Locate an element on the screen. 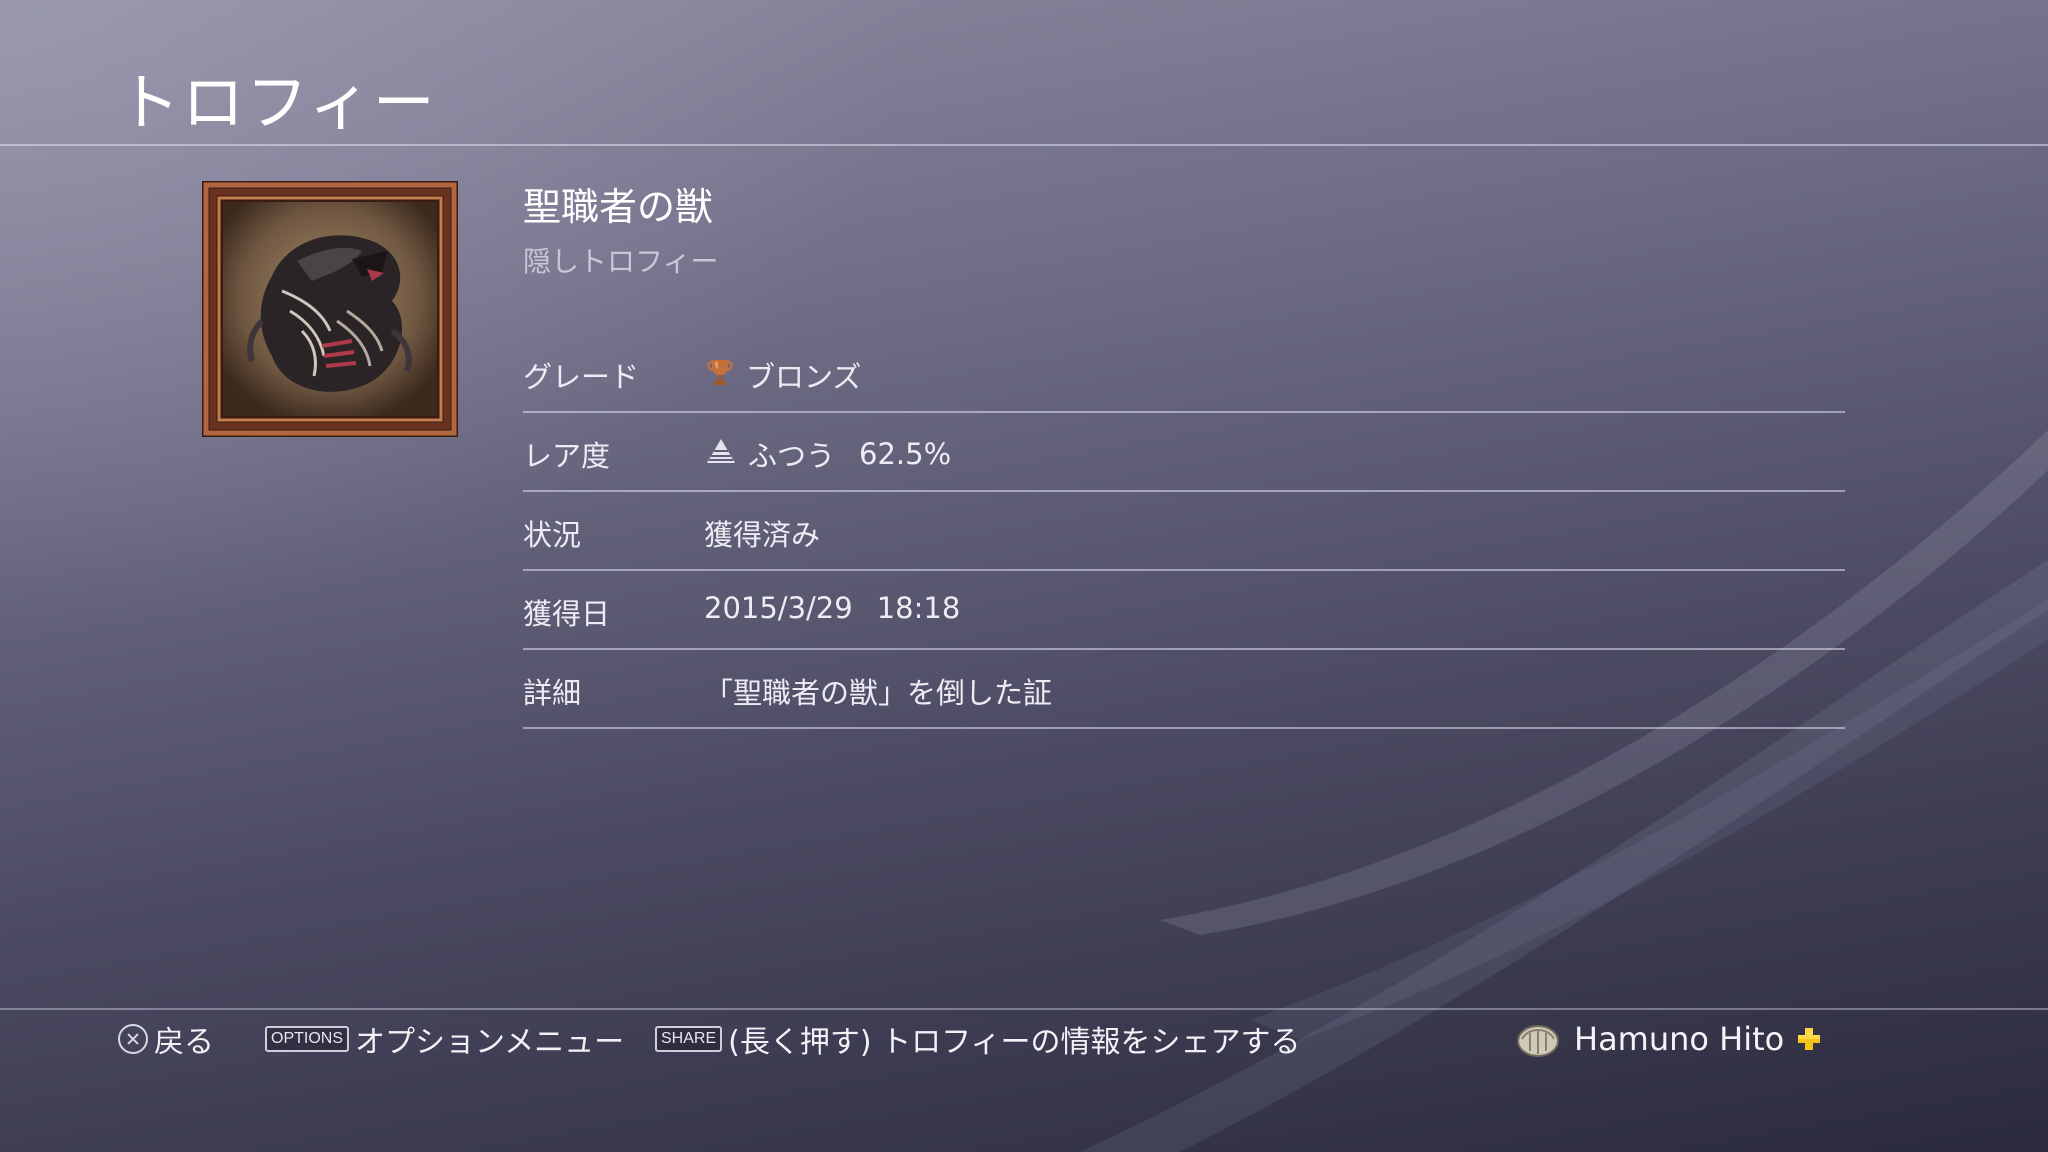 The image size is (2048, 1152). options-hint: OPTIONS オプションメニュー is located at coordinates (444, 1039).